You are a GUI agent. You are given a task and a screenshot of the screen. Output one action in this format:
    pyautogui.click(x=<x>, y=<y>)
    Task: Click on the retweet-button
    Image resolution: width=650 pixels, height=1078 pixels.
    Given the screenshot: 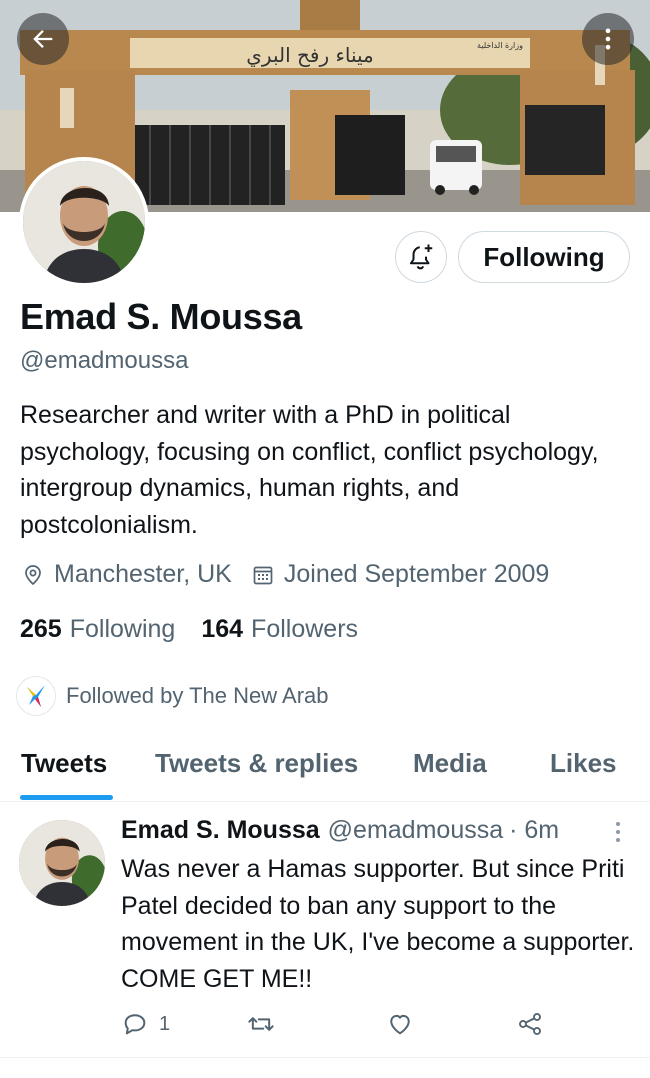 What is the action you would take?
    pyautogui.click(x=261, y=1024)
    